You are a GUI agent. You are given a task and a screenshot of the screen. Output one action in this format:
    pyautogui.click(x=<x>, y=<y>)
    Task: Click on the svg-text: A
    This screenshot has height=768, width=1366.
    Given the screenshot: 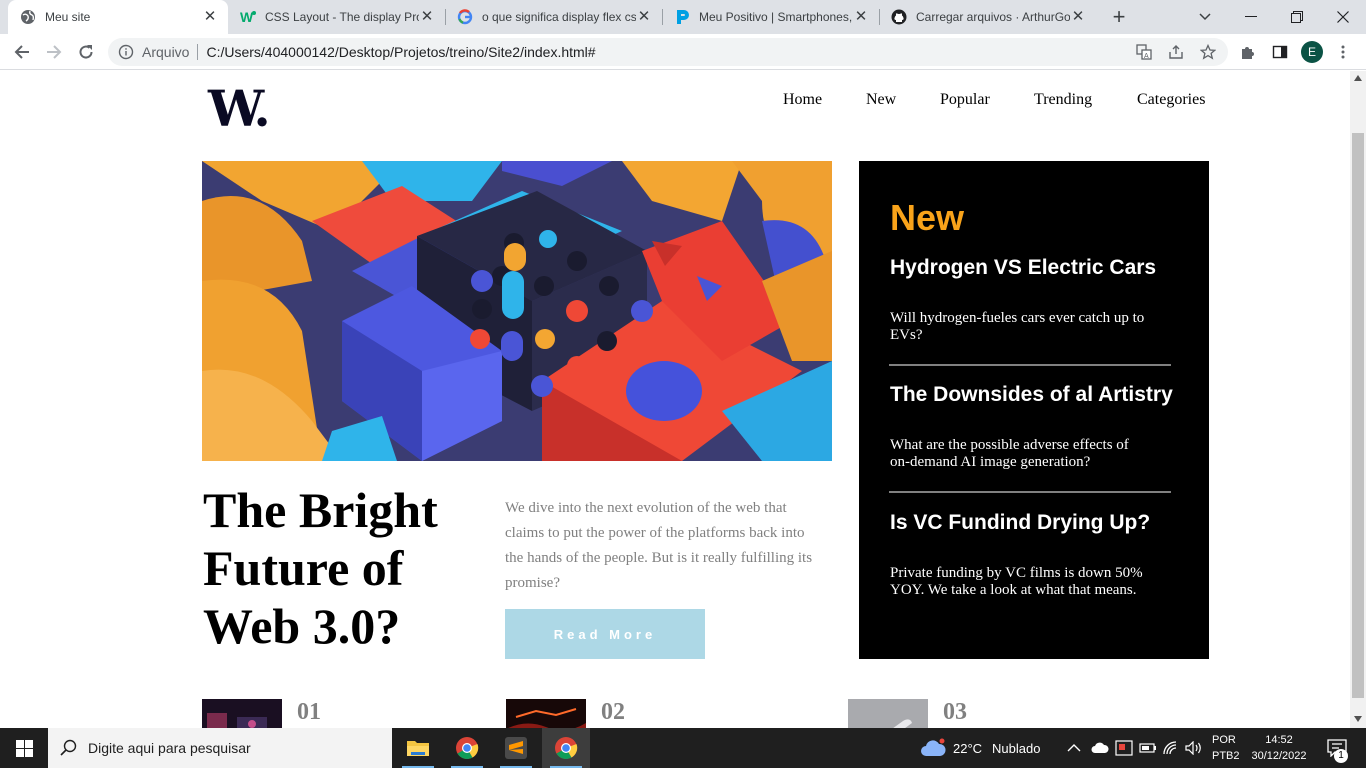 What is the action you would take?
    pyautogui.click(x=1146, y=56)
    